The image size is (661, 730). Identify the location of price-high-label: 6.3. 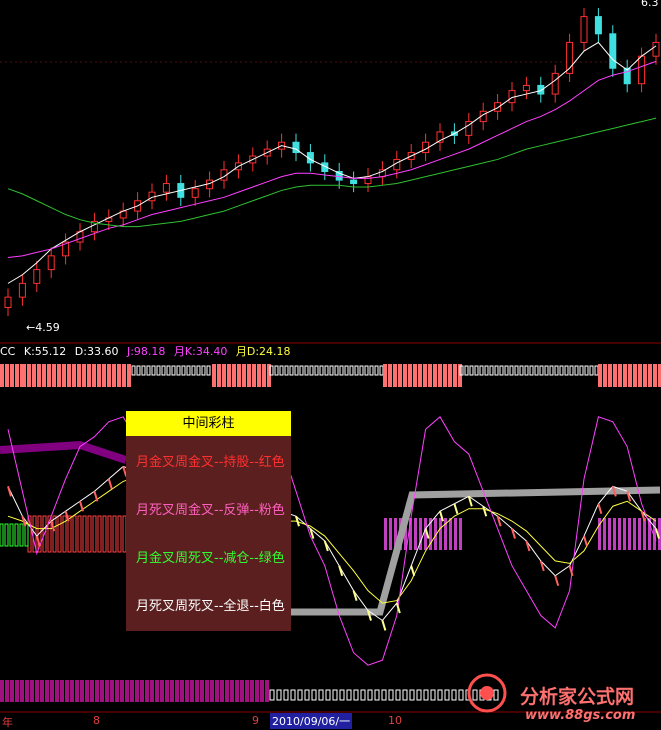
(650, 4).